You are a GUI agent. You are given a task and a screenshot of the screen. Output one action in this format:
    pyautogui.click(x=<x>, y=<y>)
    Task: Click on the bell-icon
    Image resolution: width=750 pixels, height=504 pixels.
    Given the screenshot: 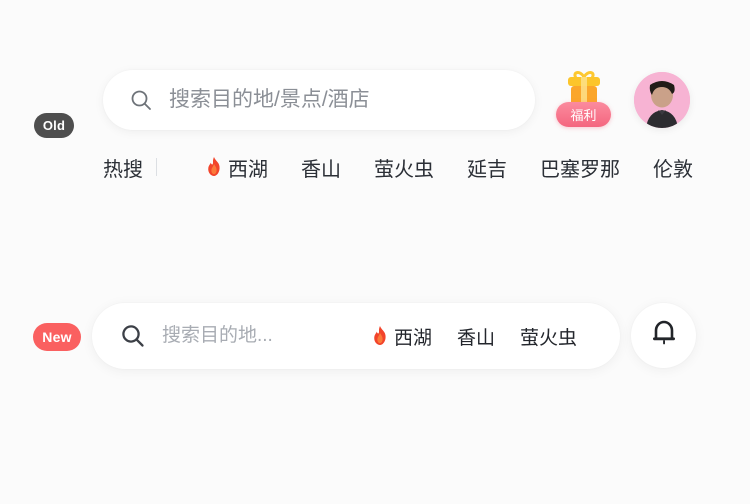 What is the action you would take?
    pyautogui.click(x=664, y=335)
    